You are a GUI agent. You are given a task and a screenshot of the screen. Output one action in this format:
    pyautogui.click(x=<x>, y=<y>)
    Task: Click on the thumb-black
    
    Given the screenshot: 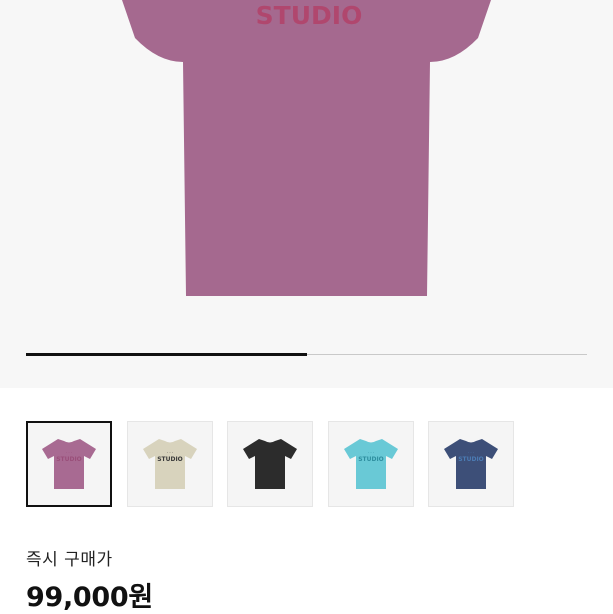 What is the action you would take?
    pyautogui.click(x=270, y=464)
    